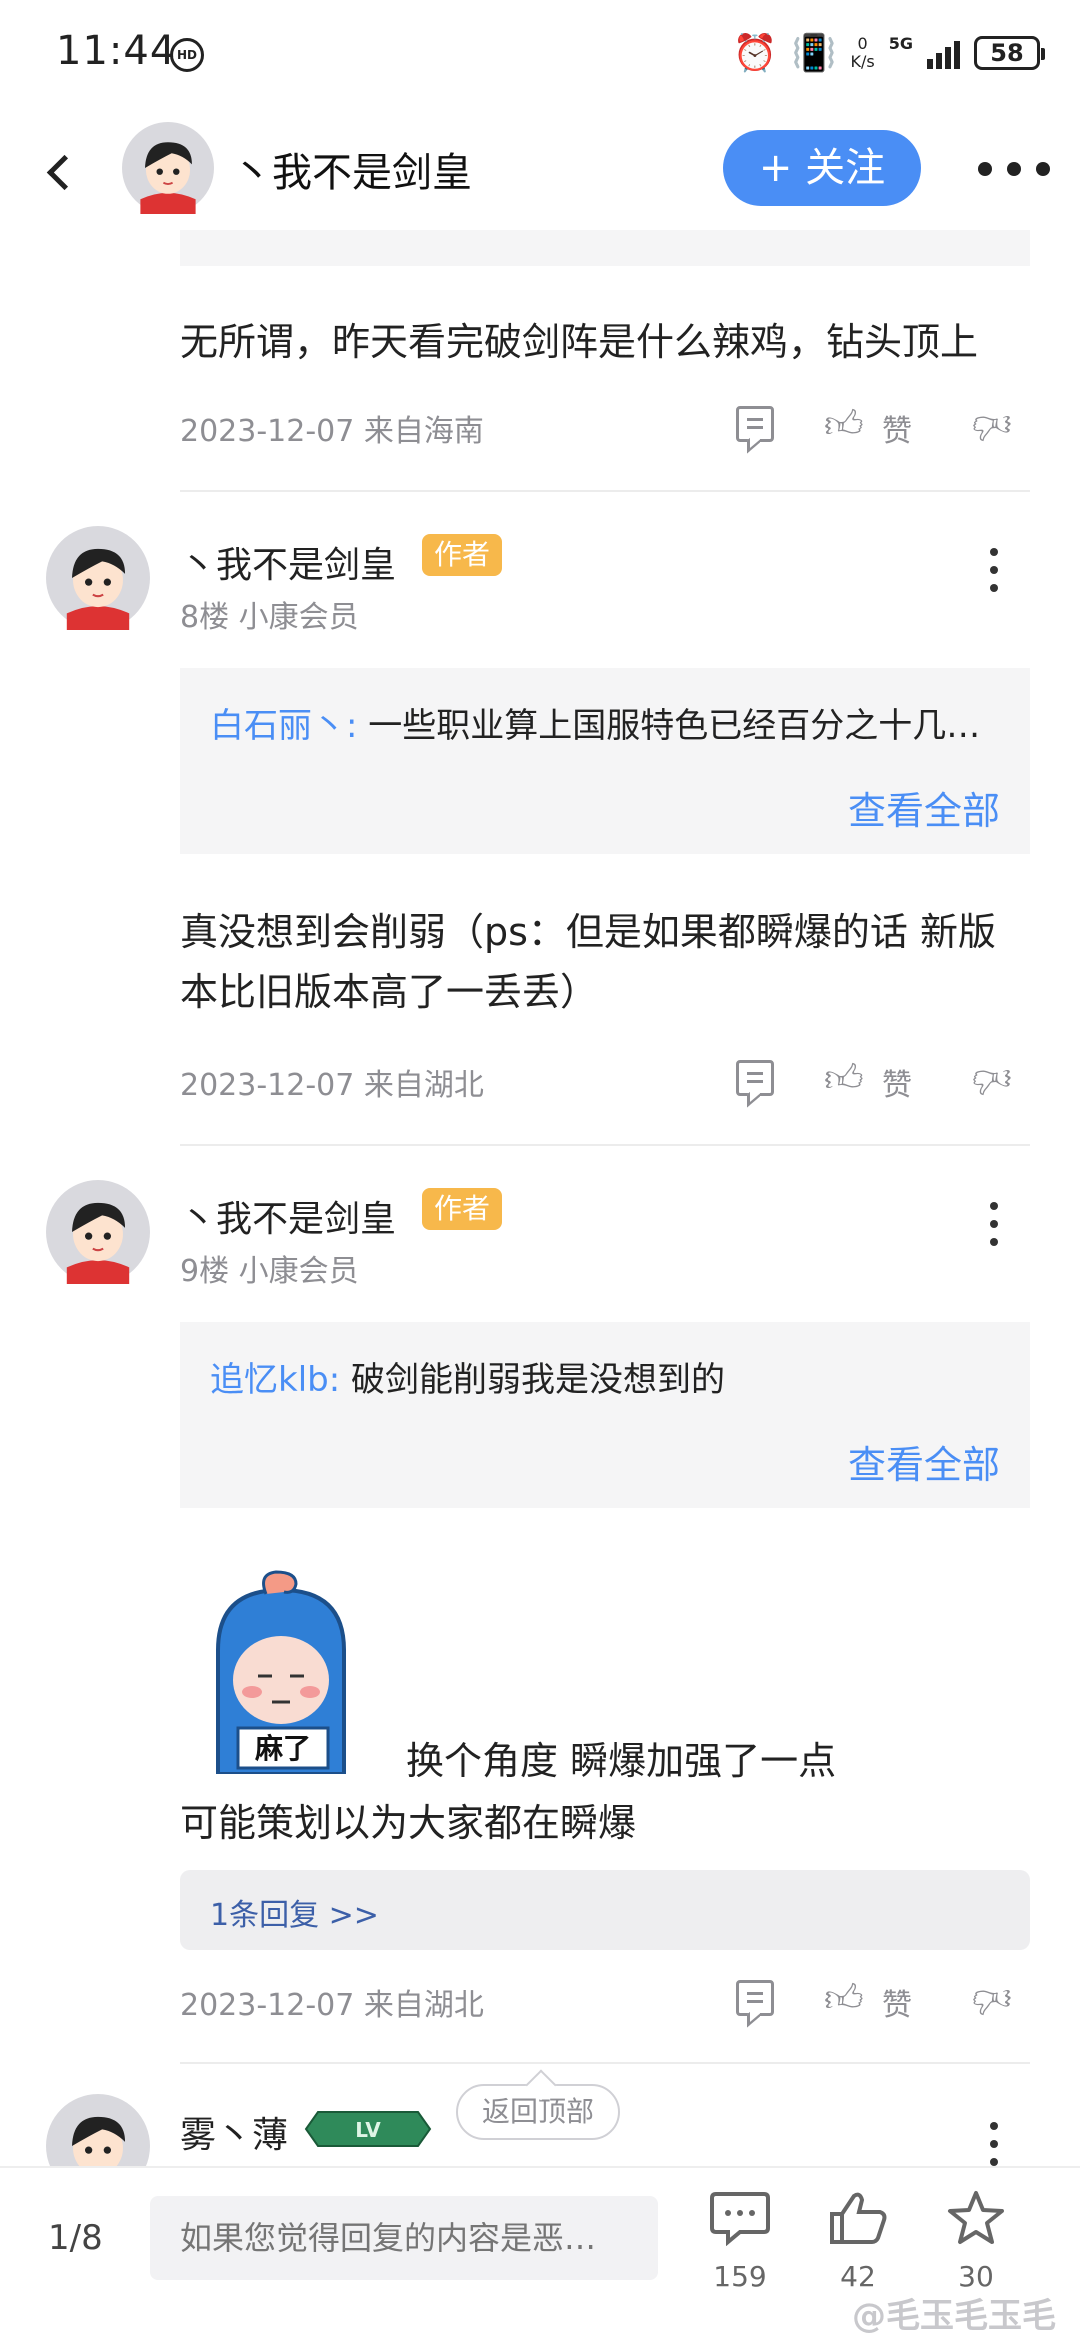 The width and height of the screenshot is (1080, 2340). Describe the element at coordinates (943, 53) in the screenshot. I see `signal-icon` at that location.